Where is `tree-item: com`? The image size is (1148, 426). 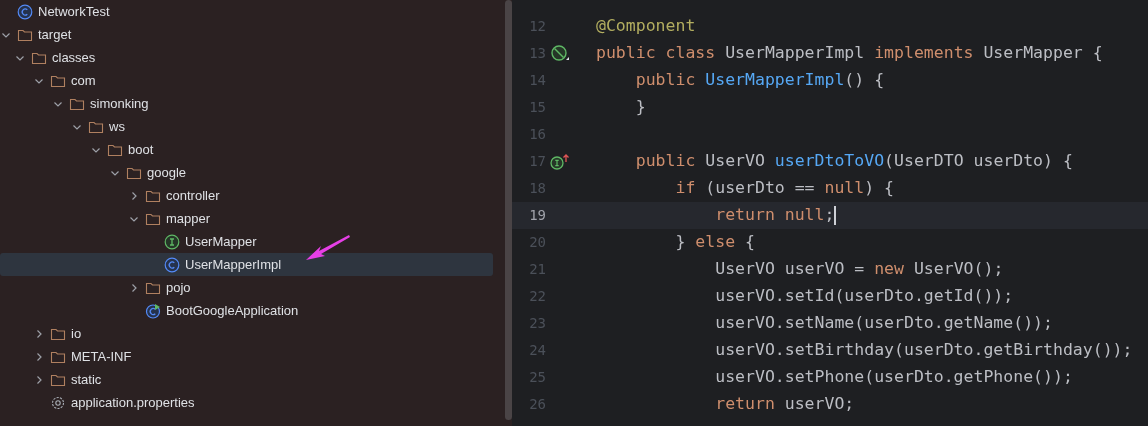 tree-item: com is located at coordinates (246, 80).